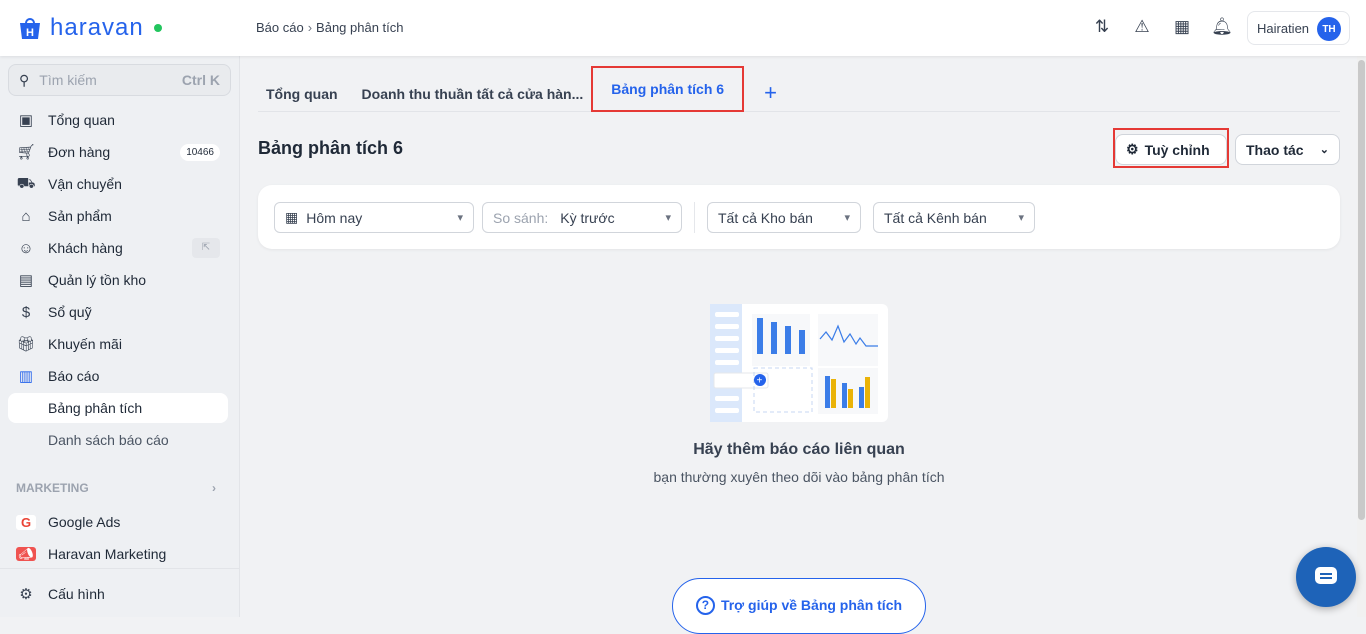  Describe the element at coordinates (118, 408) in the screenshot. I see `sidebar-item-dashboard: Bảng phân tích` at that location.